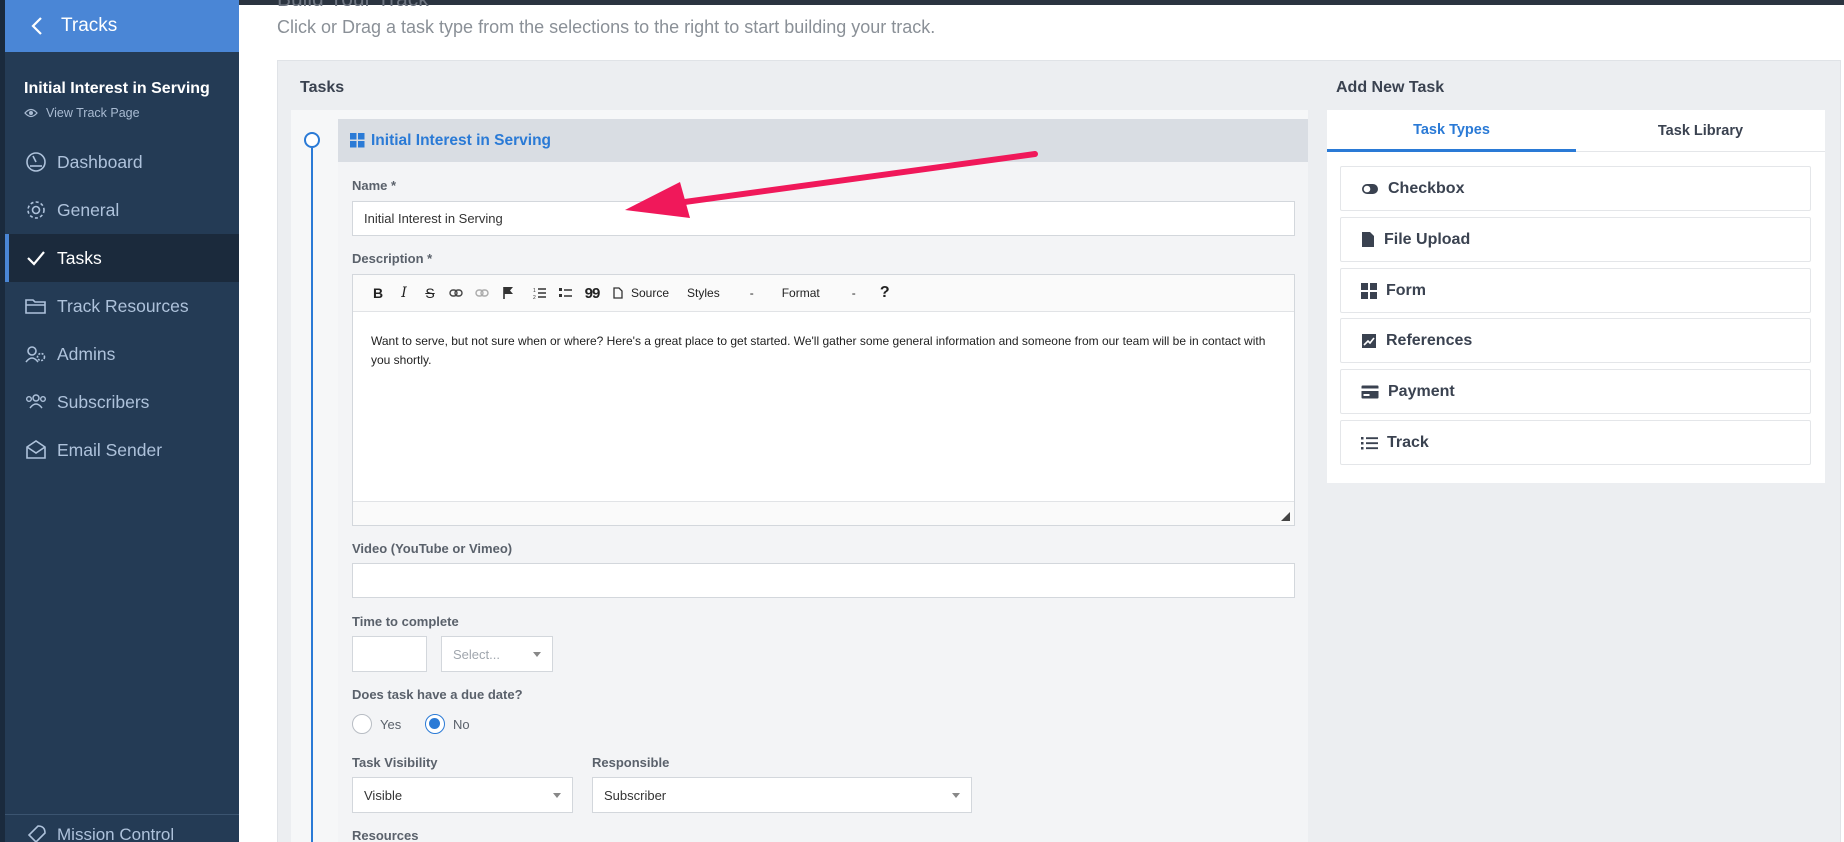 This screenshot has width=1844, height=842. What do you see at coordinates (93, 113) in the screenshot?
I see `view-track-label: View Track Page` at bounding box center [93, 113].